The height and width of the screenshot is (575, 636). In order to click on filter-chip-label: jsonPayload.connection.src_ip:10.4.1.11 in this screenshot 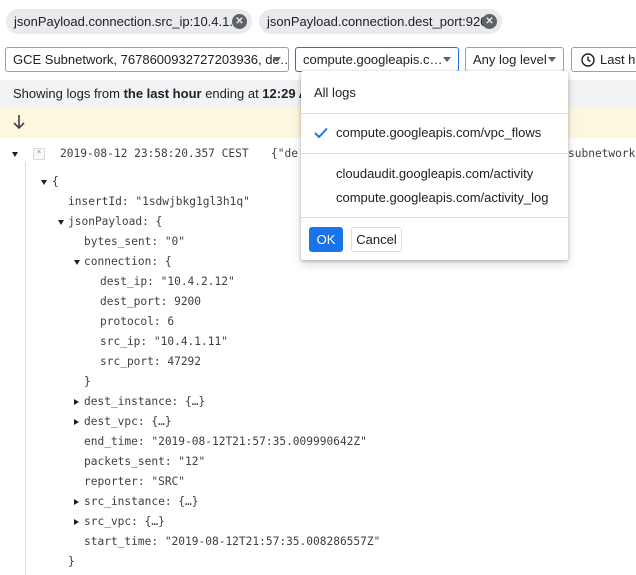, I will do `click(130, 21)`.